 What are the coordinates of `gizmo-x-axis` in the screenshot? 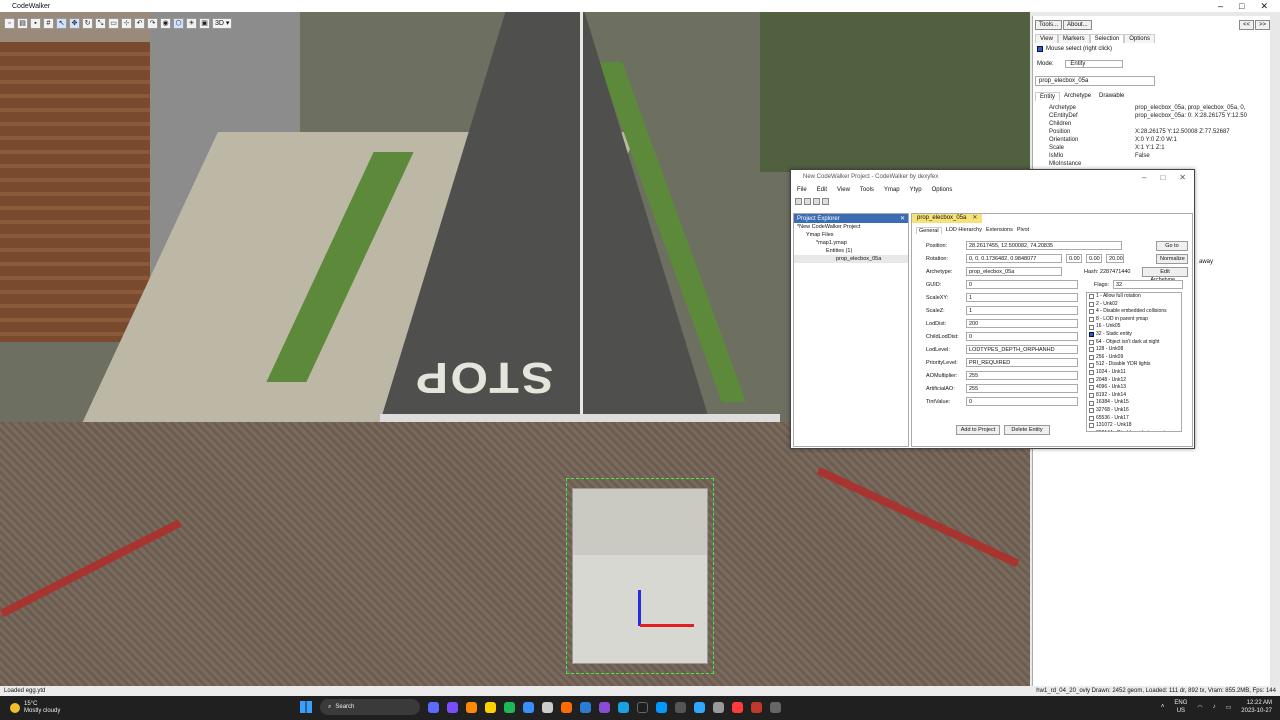 It's located at (667, 625).